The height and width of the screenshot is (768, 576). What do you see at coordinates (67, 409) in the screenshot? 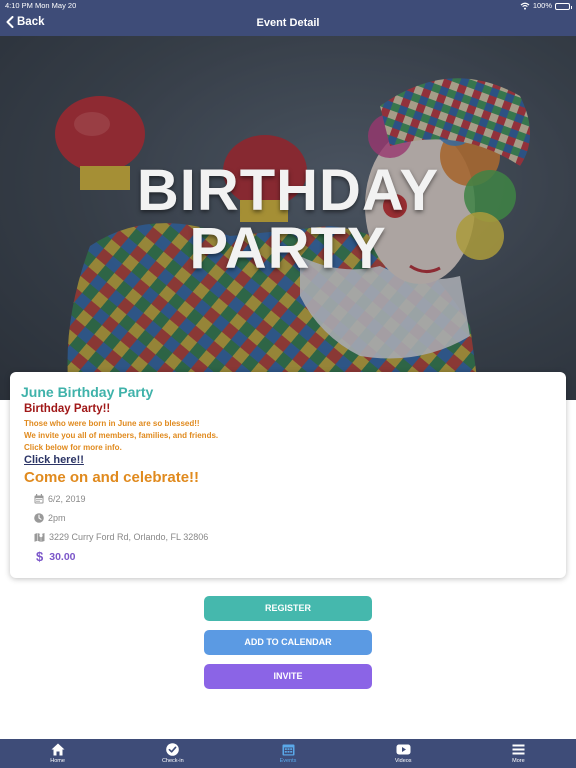
I see `event-headline: Birthday Party!!` at bounding box center [67, 409].